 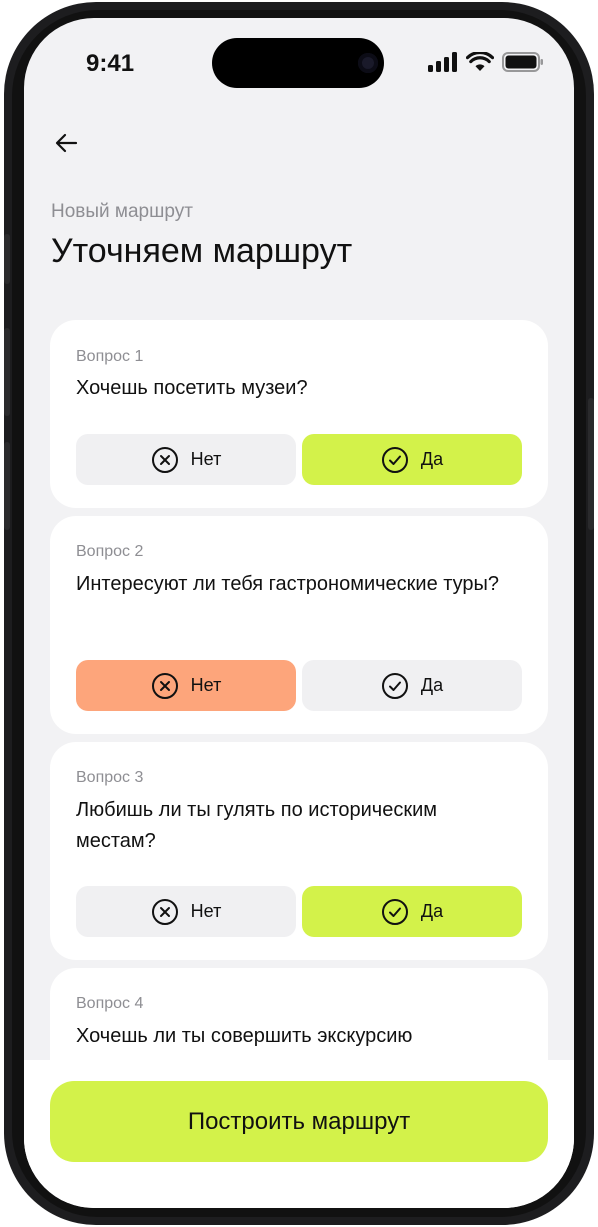 What do you see at coordinates (299, 1121) in the screenshot?
I see `build-route-button: Построить маршрут` at bounding box center [299, 1121].